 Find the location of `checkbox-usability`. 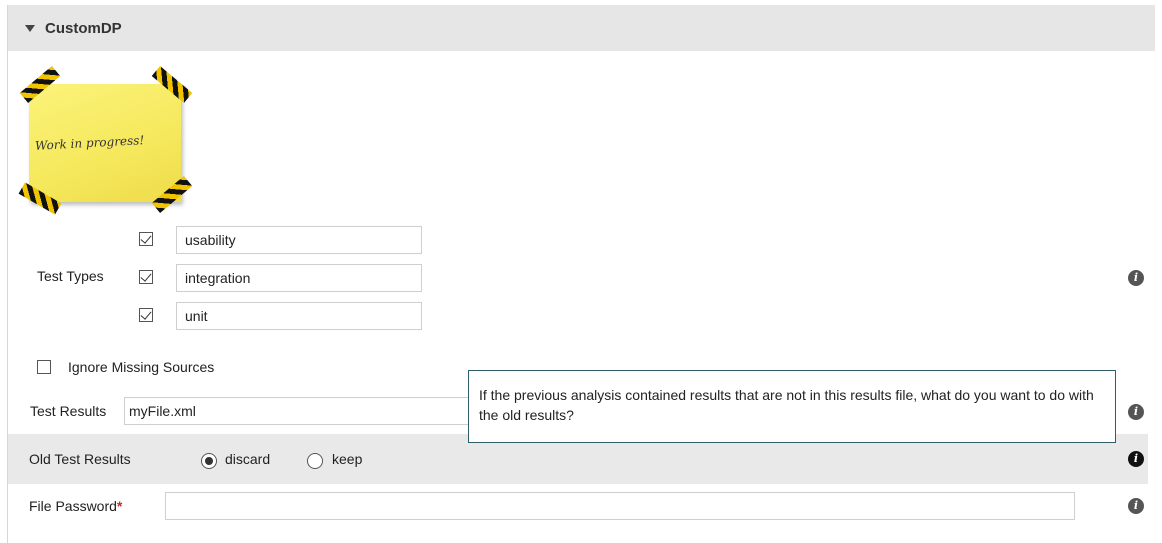

checkbox-usability is located at coordinates (146, 239).